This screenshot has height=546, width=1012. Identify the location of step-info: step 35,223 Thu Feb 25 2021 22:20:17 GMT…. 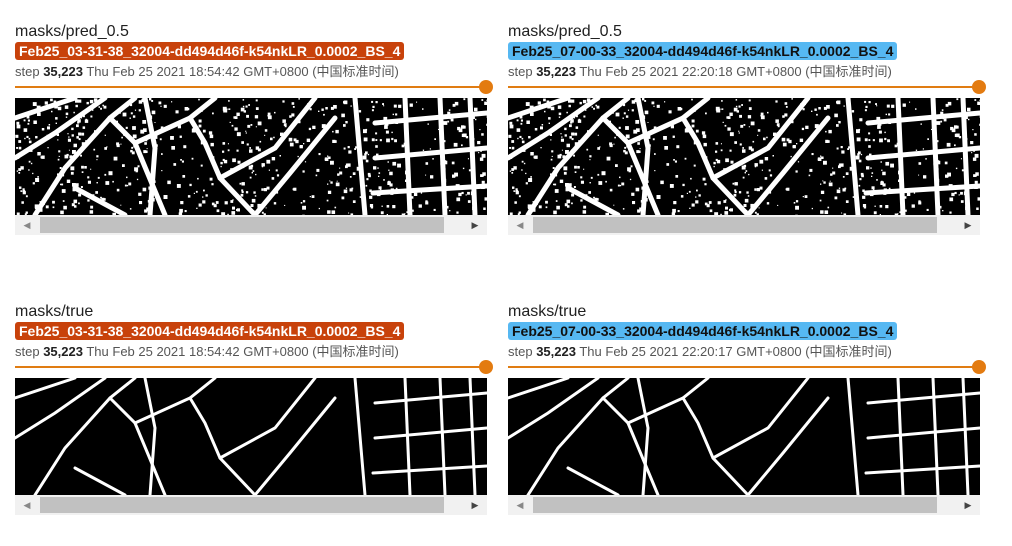
(744, 352).